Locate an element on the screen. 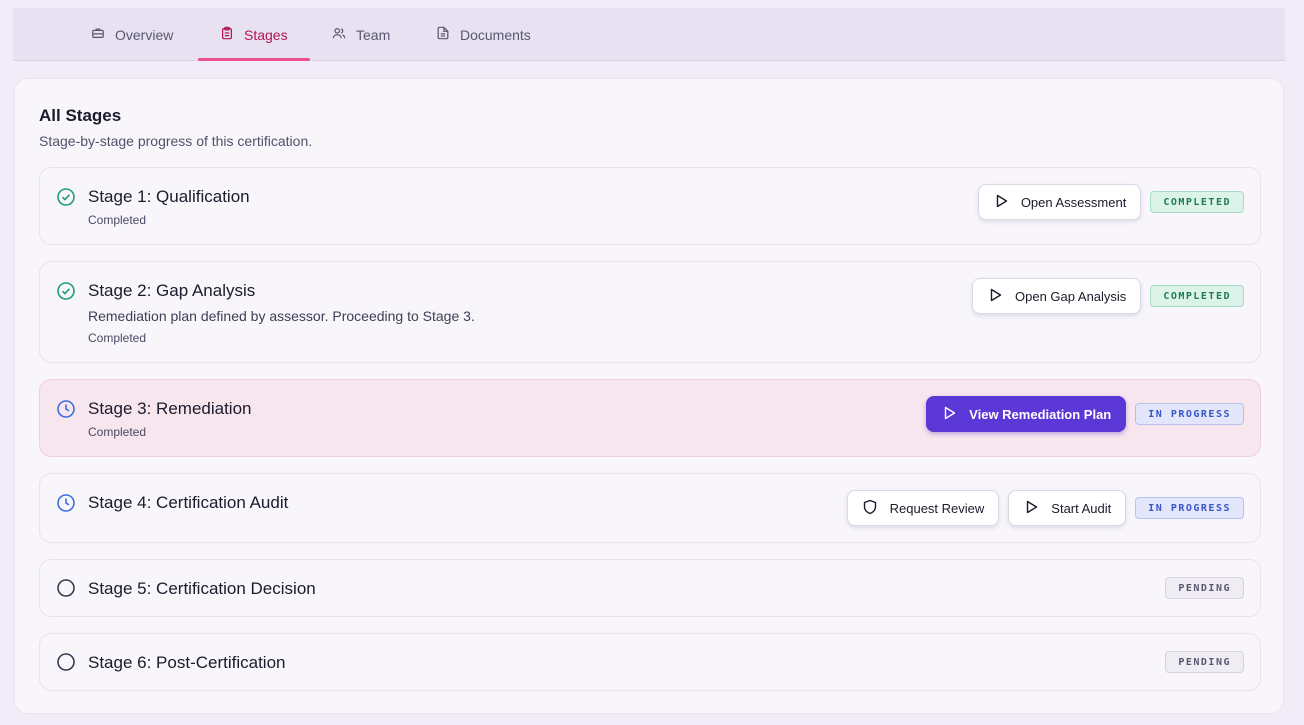 This screenshot has width=1304, height=725. stage-row: Stage 6: Post-Certification PENDING is located at coordinates (650, 662).